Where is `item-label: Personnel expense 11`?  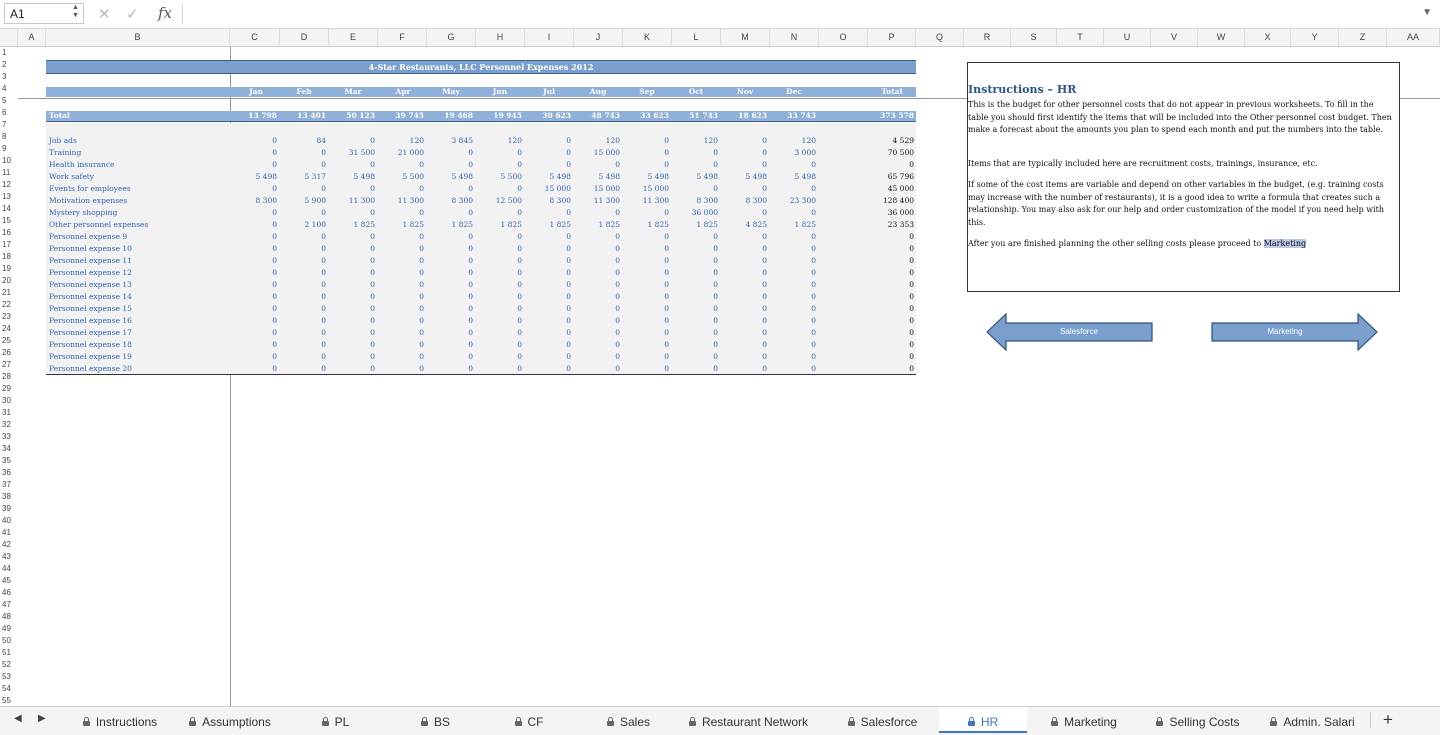 item-label: Personnel expense 11 is located at coordinates (90, 261).